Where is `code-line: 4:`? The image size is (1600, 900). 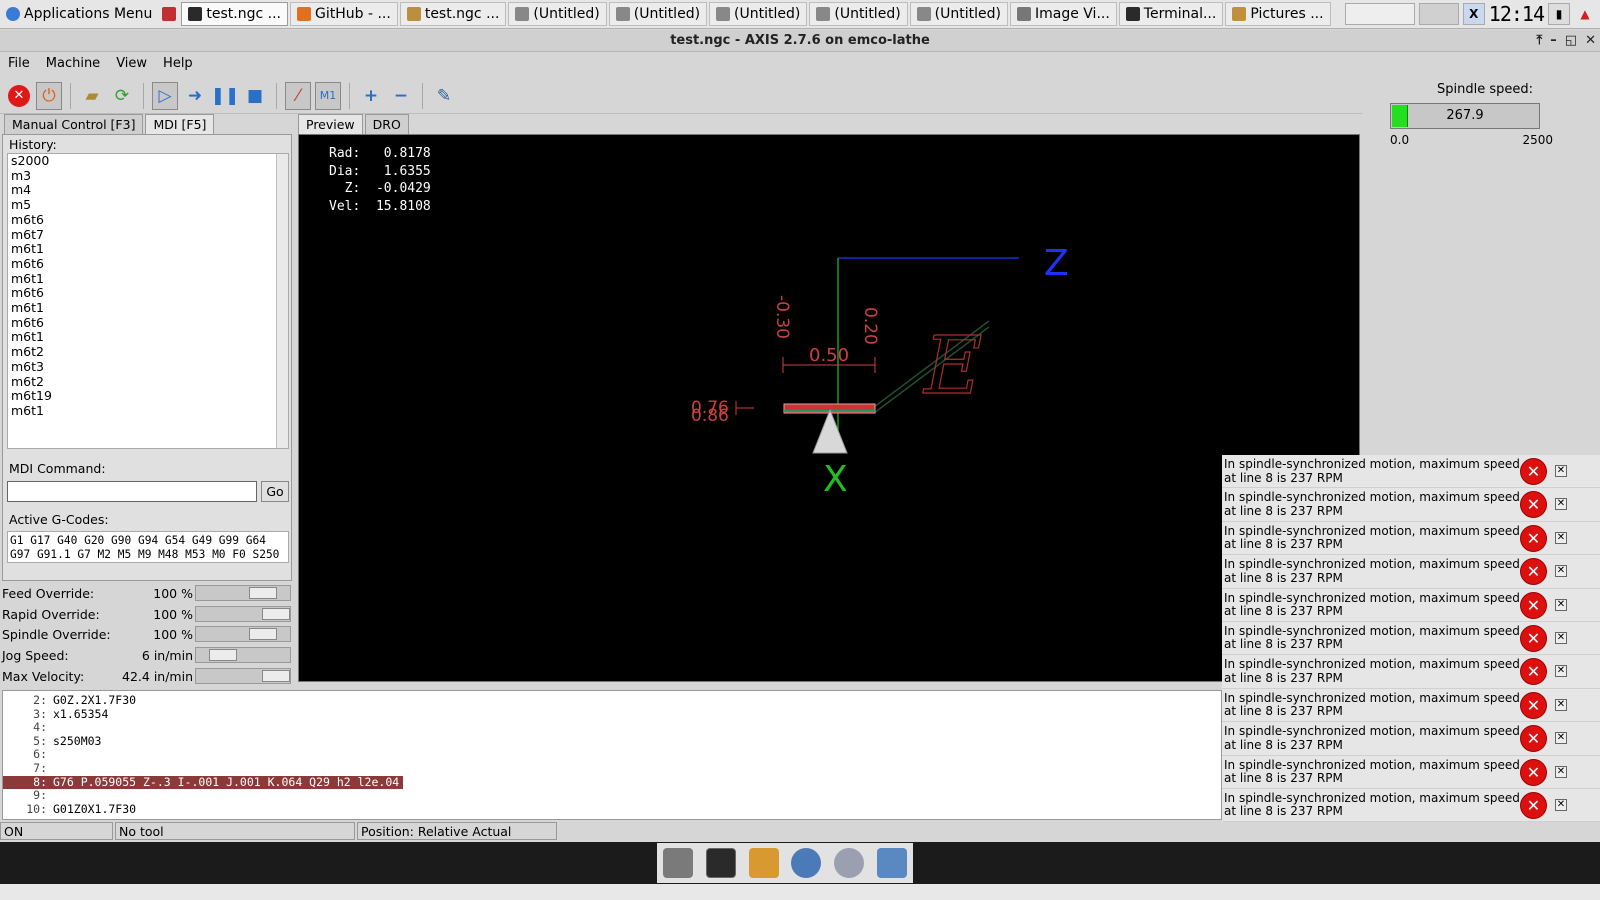
code-line: 4: is located at coordinates (203, 728).